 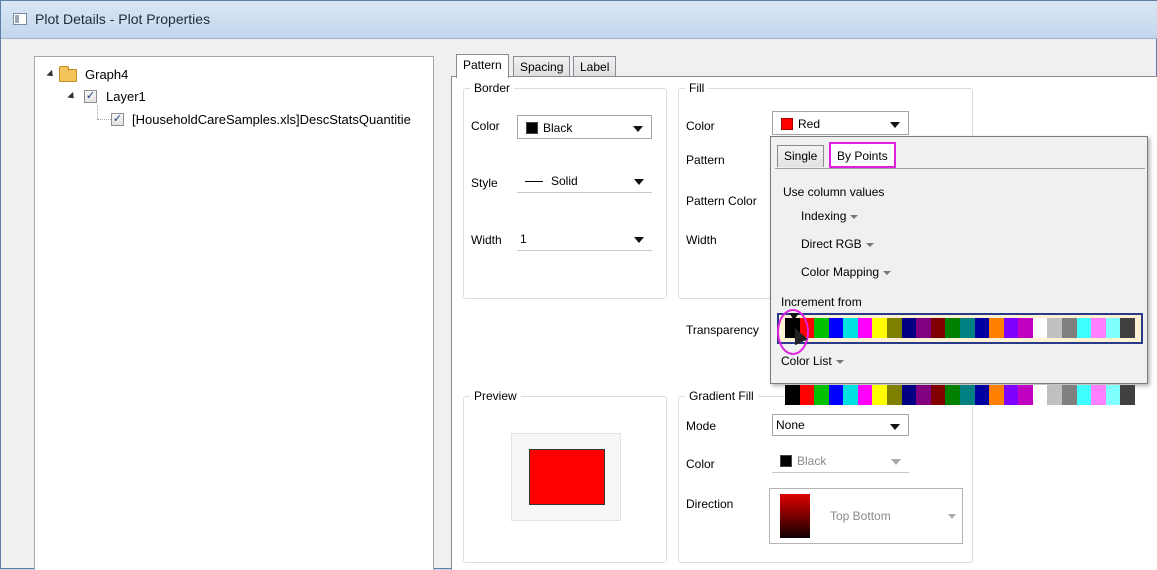 I want to click on gradient-mode-dropdown: None, so click(x=840, y=425).